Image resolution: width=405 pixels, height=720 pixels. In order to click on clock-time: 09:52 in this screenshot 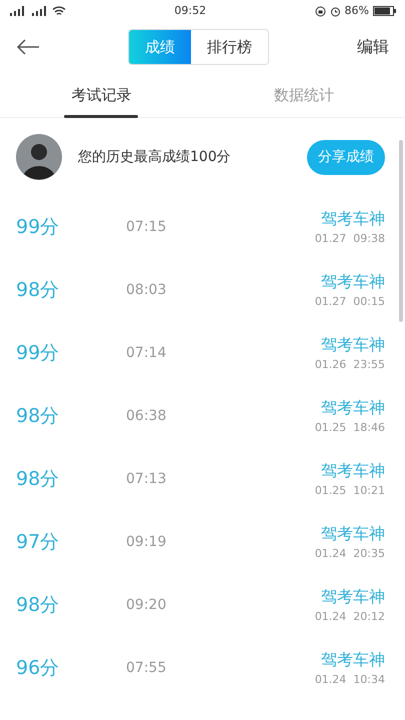, I will do `click(190, 10)`.